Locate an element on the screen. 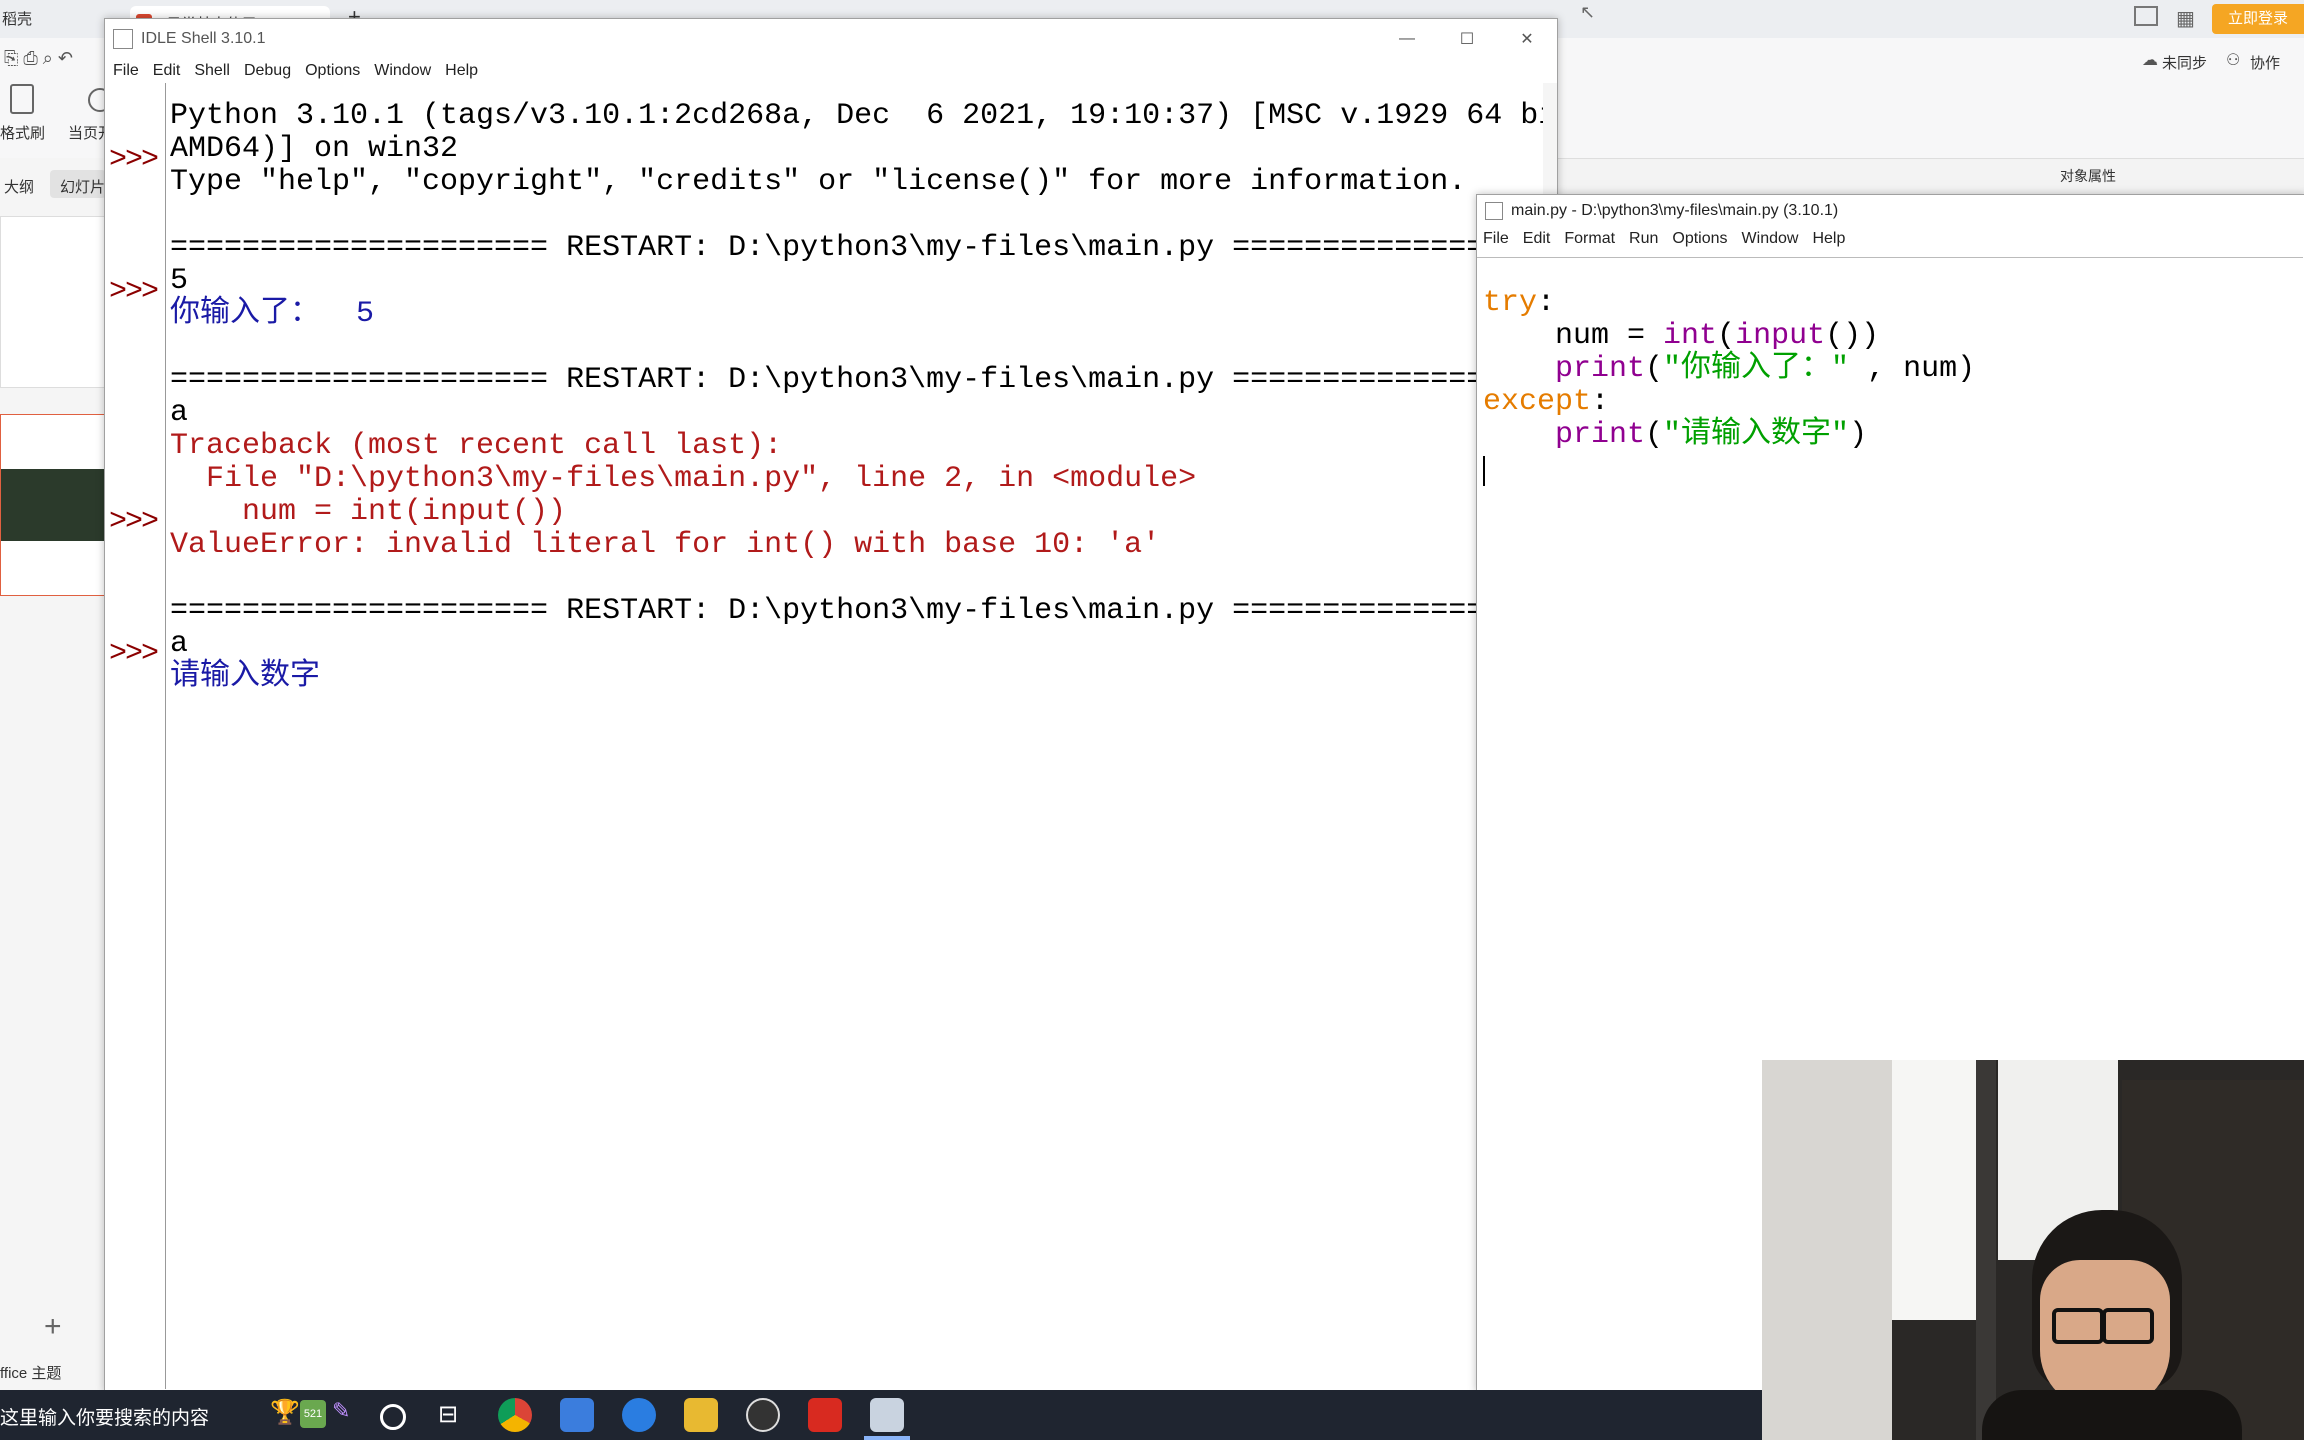  webcam-overlay is located at coordinates (2033, 1250).